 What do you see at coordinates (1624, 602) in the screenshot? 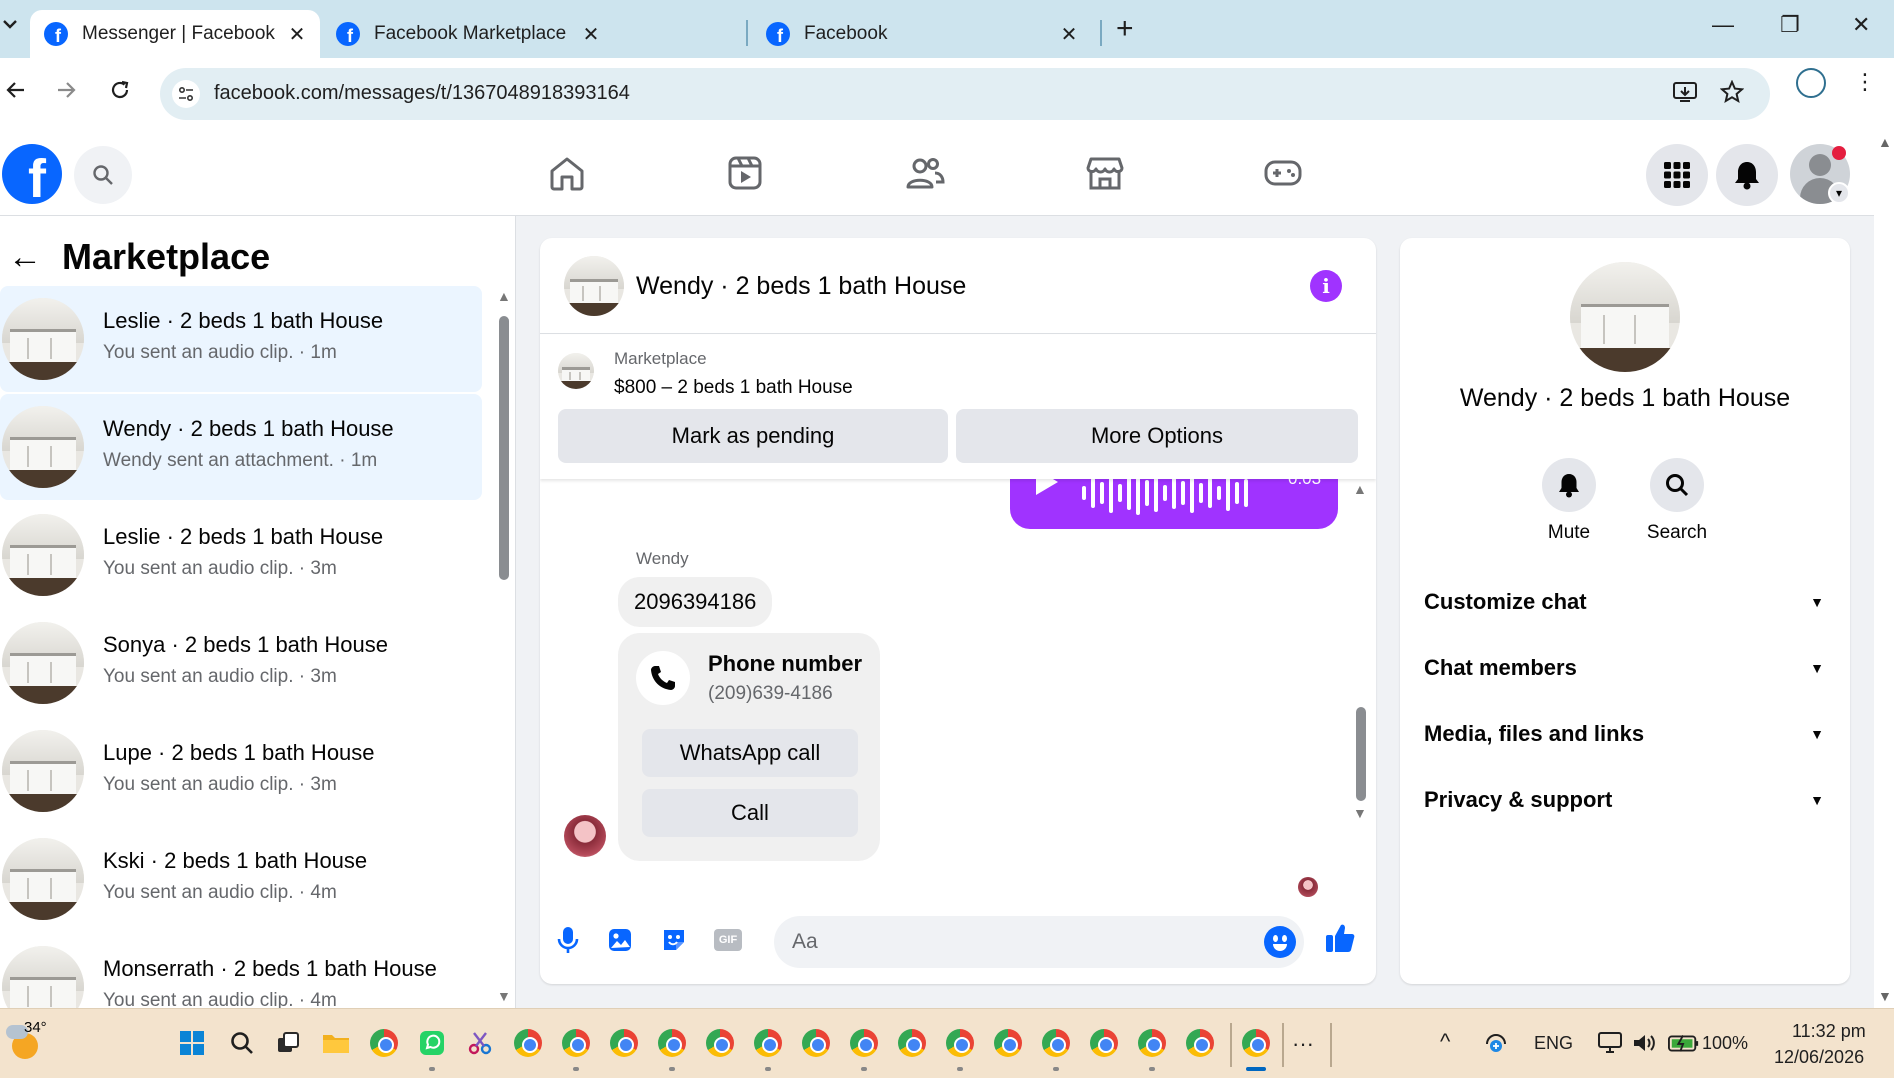
I see `customize-chat-section: Customize chat ▼` at bounding box center [1624, 602].